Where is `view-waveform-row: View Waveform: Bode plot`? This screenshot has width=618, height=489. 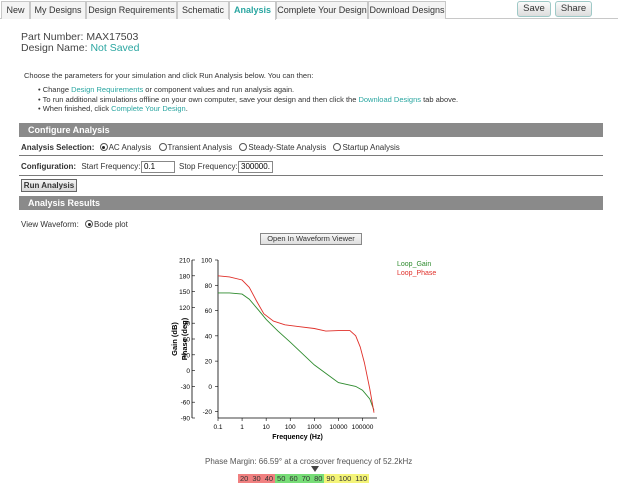
view-waveform-row: View Waveform: Bode plot is located at coordinates (74, 224).